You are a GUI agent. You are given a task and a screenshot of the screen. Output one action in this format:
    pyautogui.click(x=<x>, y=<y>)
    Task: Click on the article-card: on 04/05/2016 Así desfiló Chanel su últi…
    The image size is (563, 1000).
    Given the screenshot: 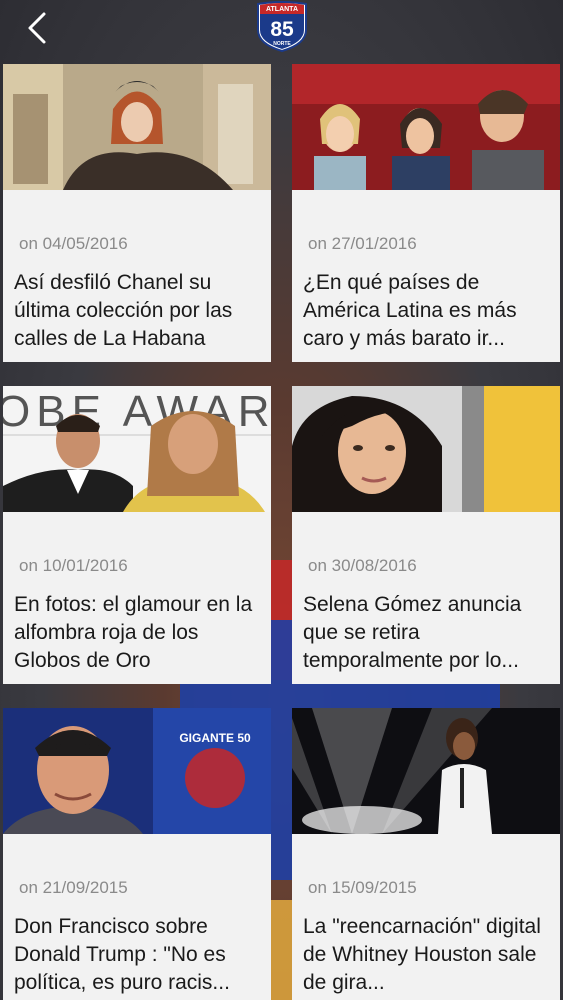 What is the action you would take?
    pyautogui.click(x=137, y=213)
    